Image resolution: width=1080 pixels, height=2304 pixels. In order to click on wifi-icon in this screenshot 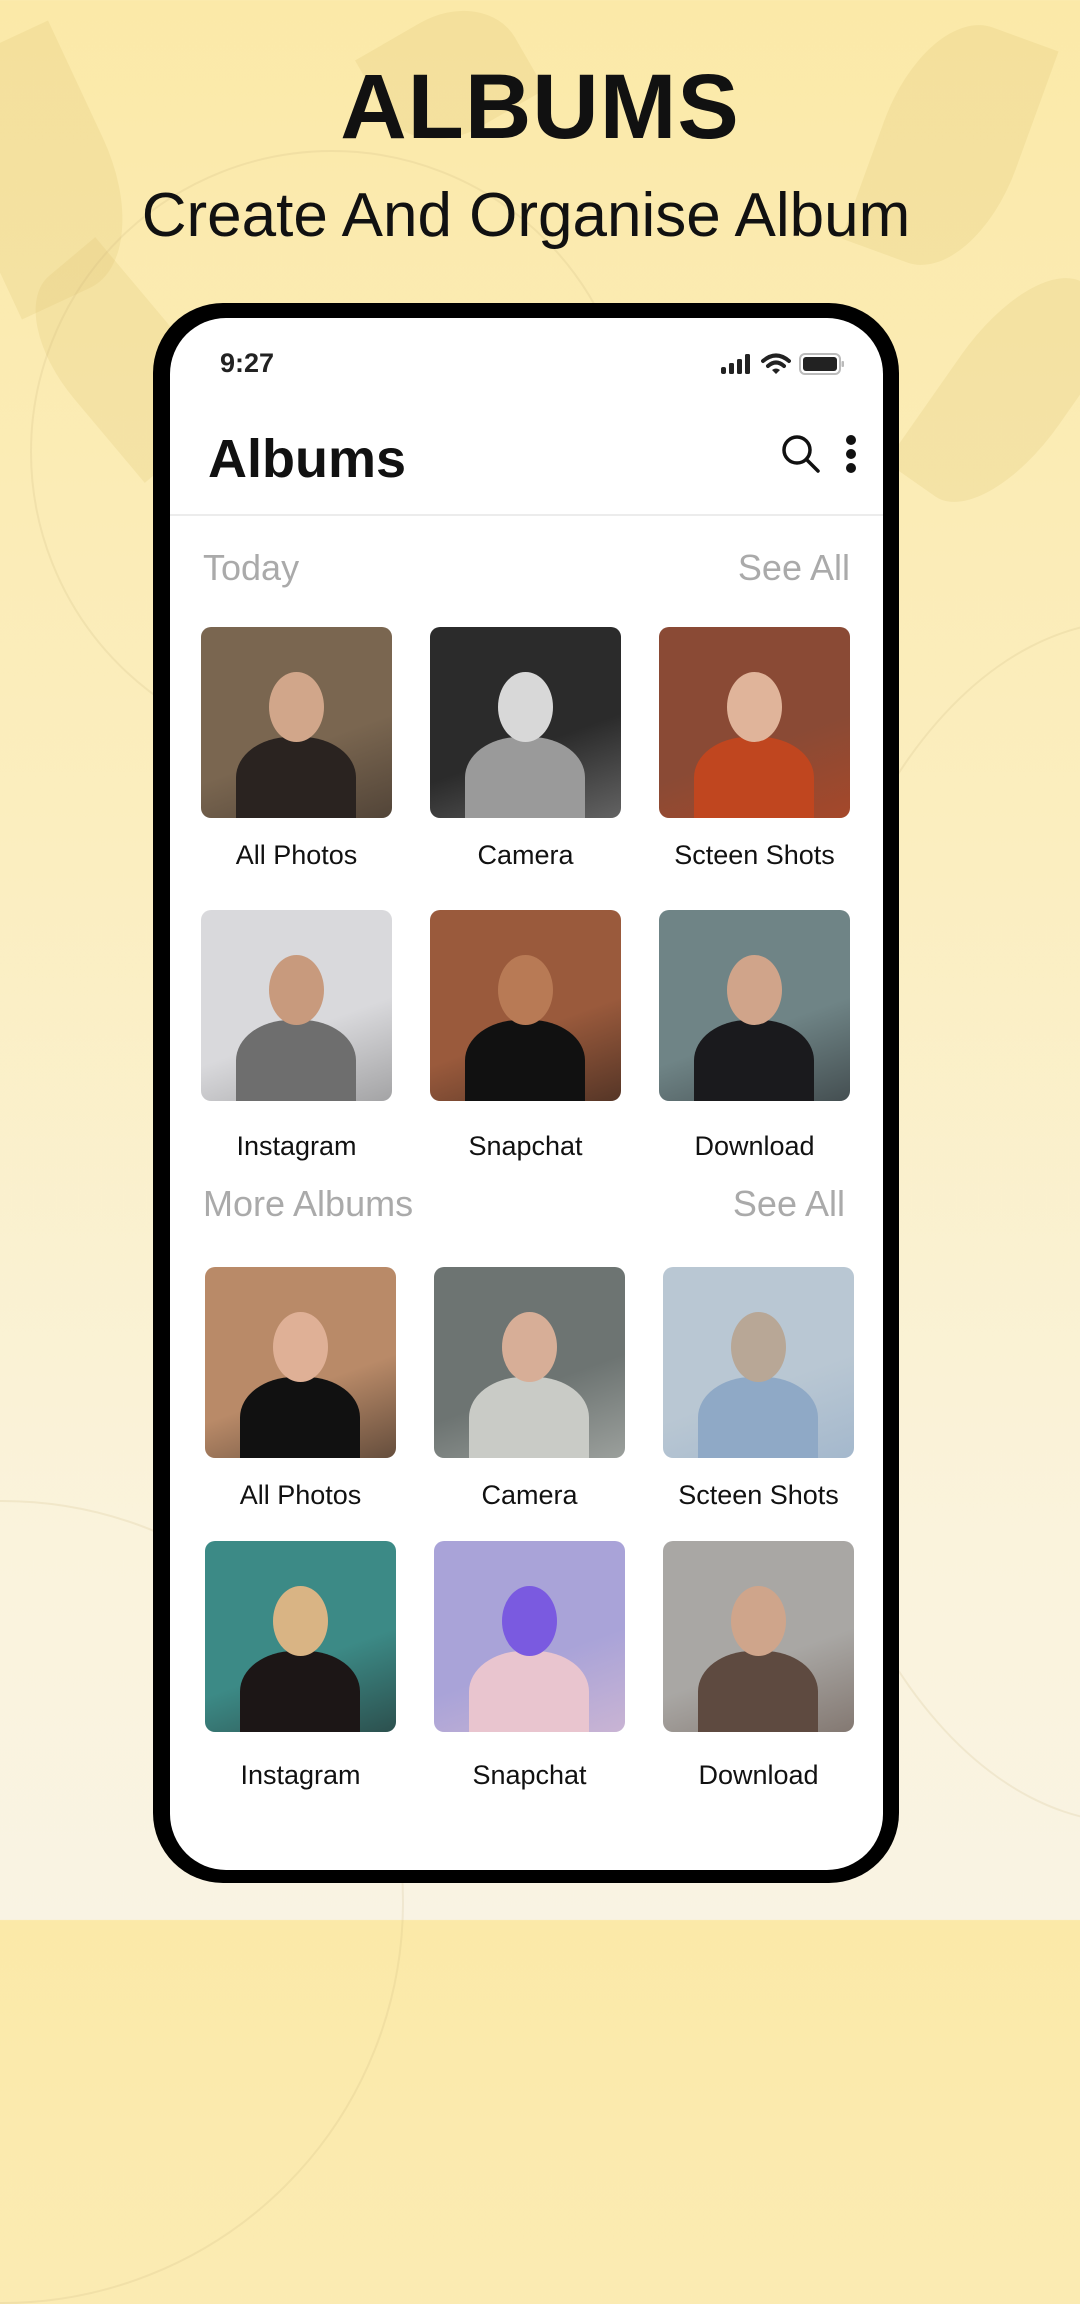, I will do `click(776, 366)`.